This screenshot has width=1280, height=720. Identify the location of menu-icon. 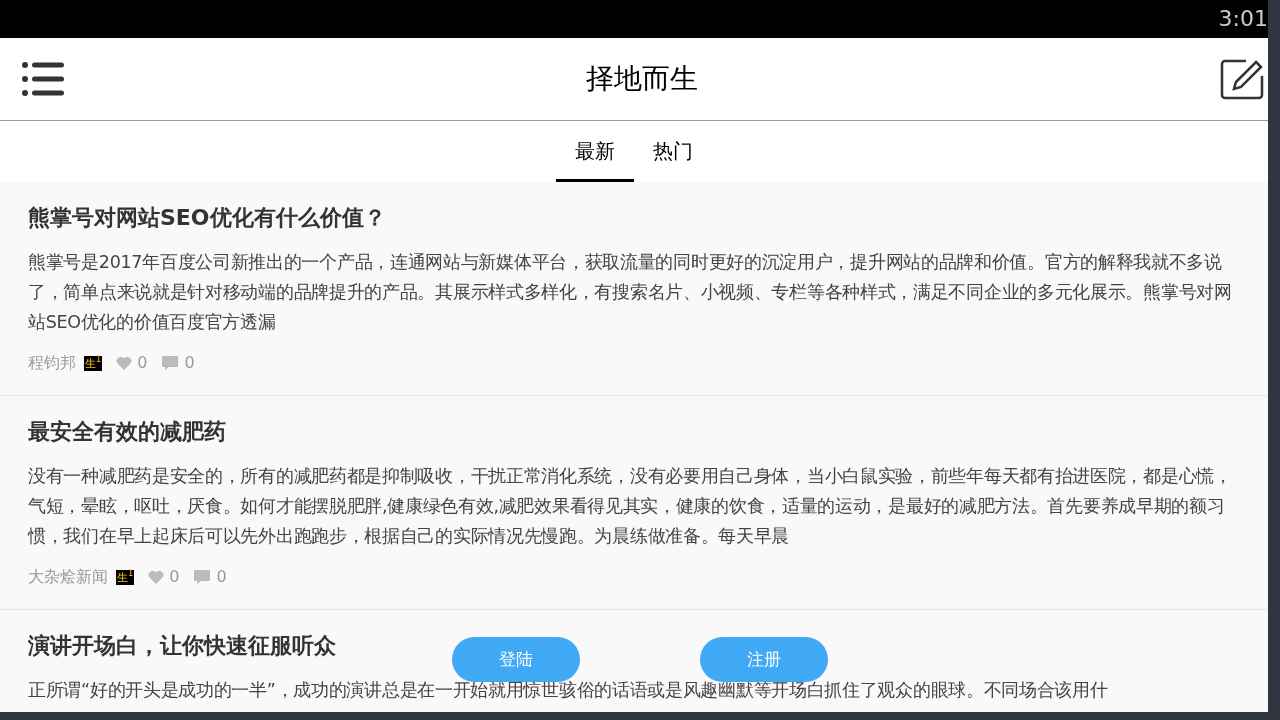
(43, 79).